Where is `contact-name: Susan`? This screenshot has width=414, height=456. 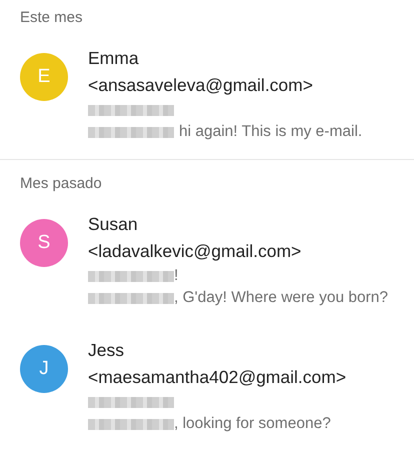
contact-name: Susan is located at coordinates (113, 224).